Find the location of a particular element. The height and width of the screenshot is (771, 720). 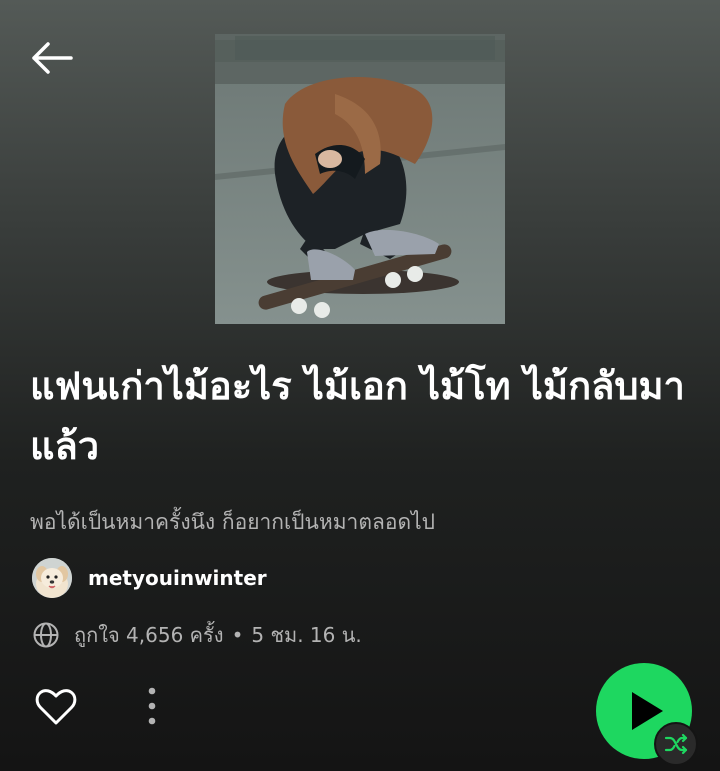

shuffle-icon is located at coordinates (676, 744).